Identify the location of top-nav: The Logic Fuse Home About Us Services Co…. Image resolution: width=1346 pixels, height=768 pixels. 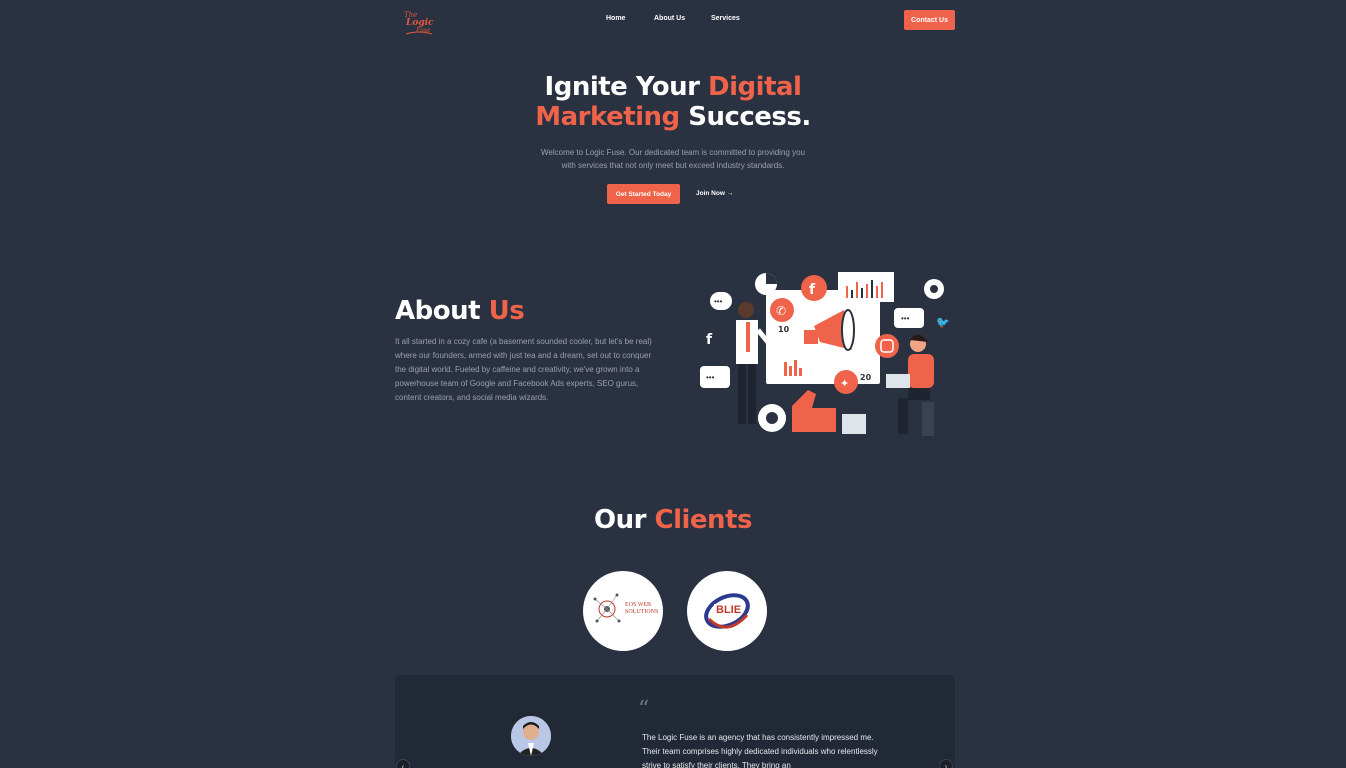
(673, 21).